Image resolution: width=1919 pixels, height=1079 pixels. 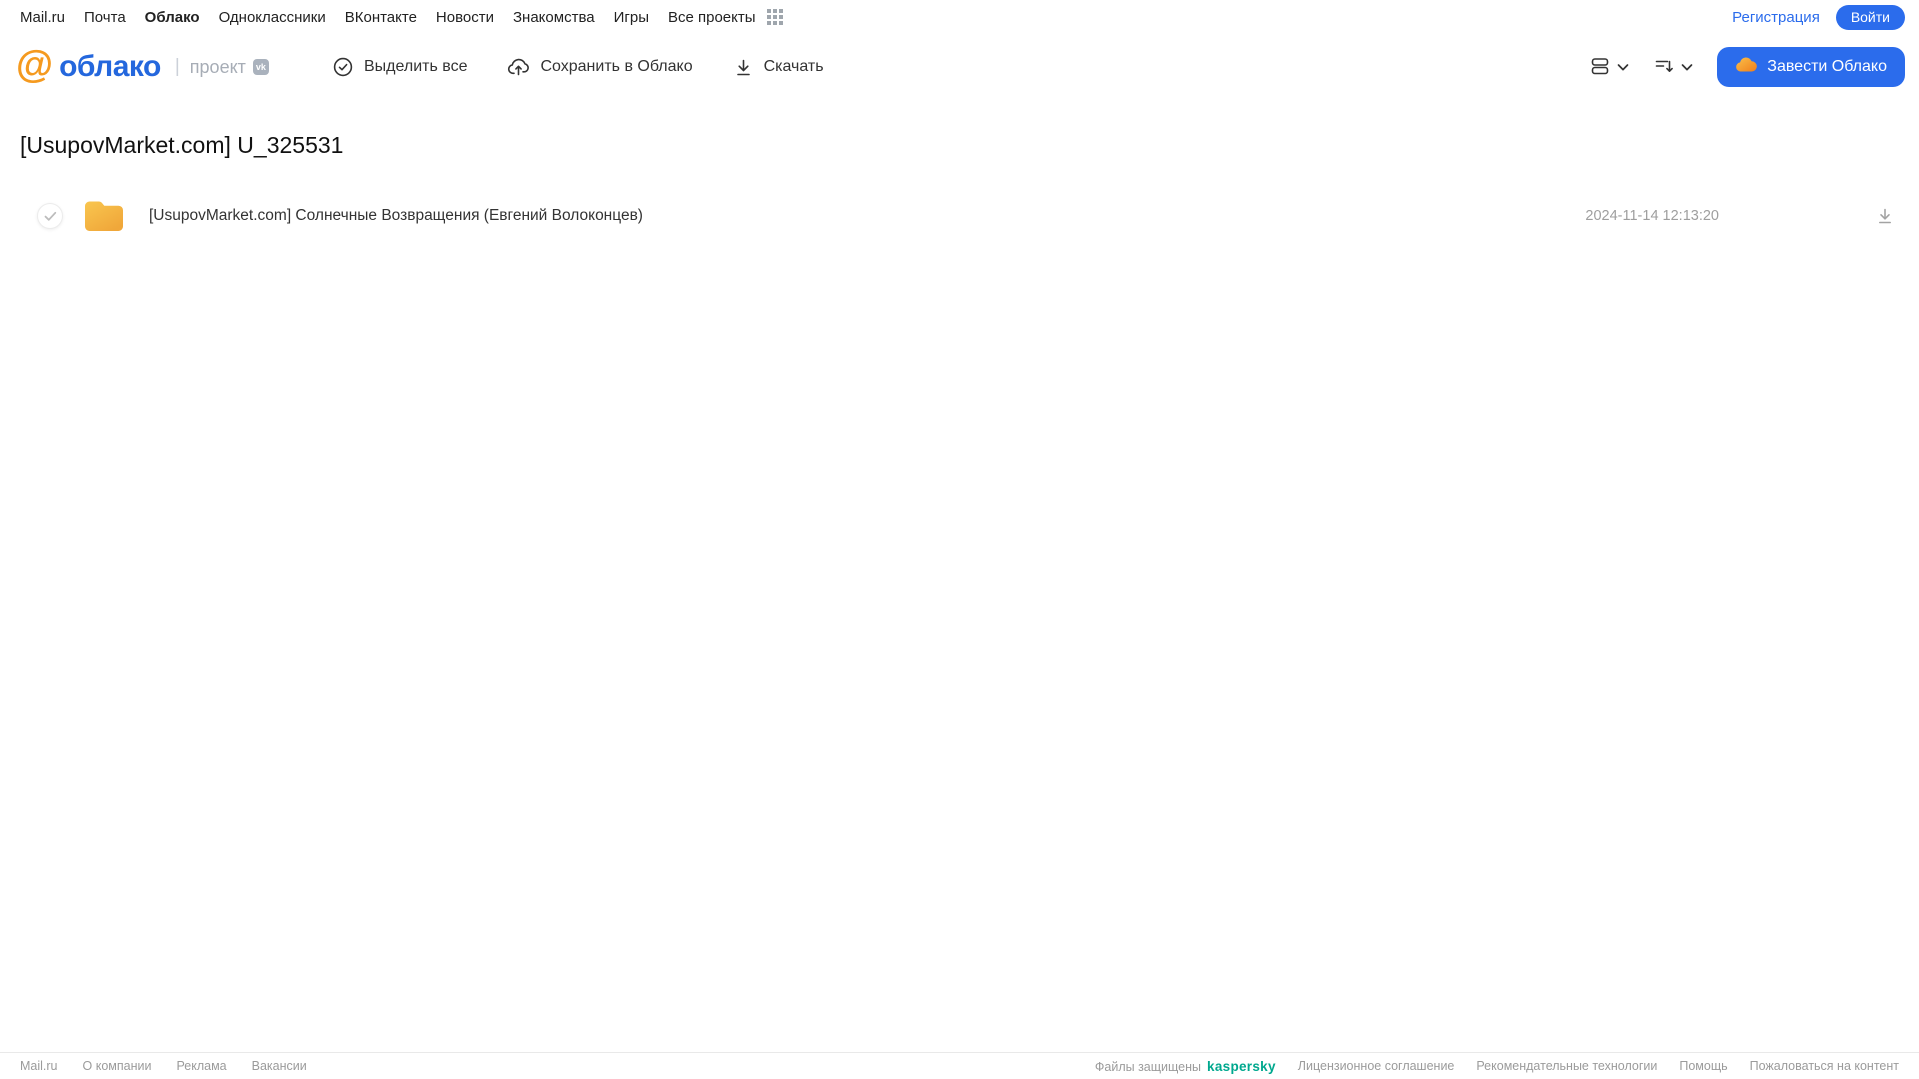 I want to click on protected-label: Файлы защищены, so click(x=1148, y=1066).